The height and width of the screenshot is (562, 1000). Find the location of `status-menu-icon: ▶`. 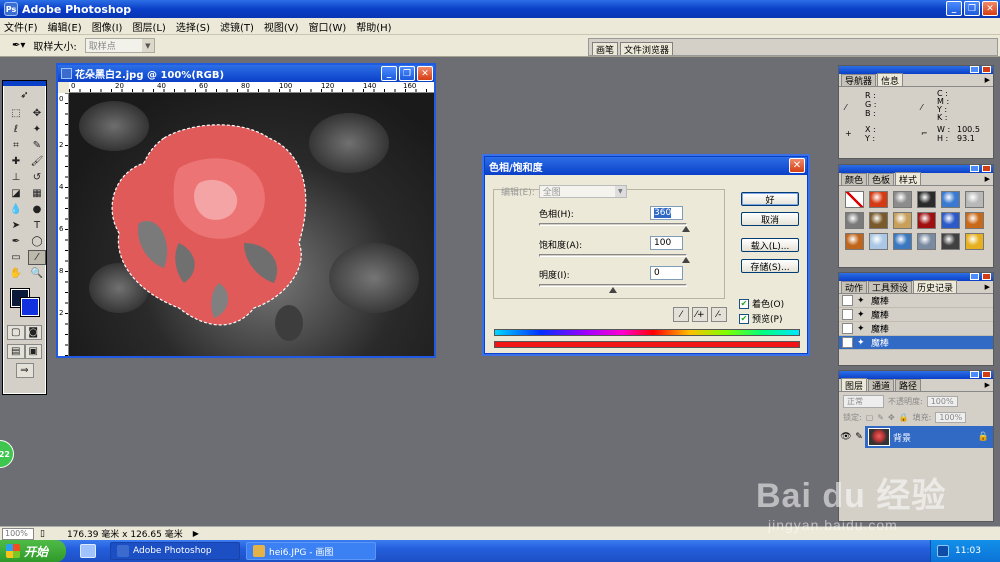

status-menu-icon: ▶ is located at coordinates (196, 533).